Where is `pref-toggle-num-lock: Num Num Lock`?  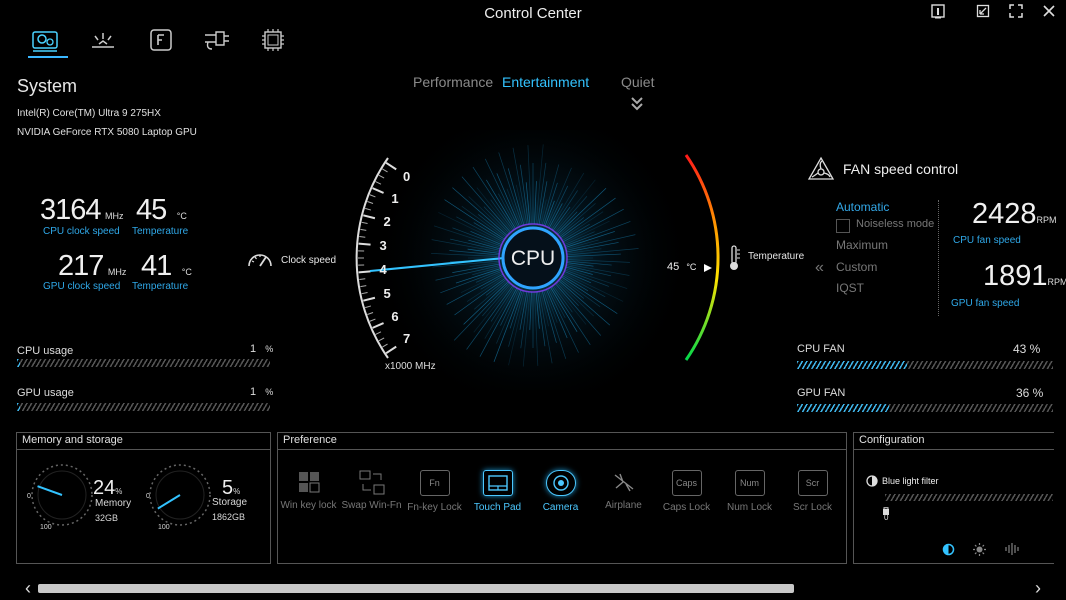 pref-toggle-num-lock: Num Num Lock is located at coordinates (749, 491).